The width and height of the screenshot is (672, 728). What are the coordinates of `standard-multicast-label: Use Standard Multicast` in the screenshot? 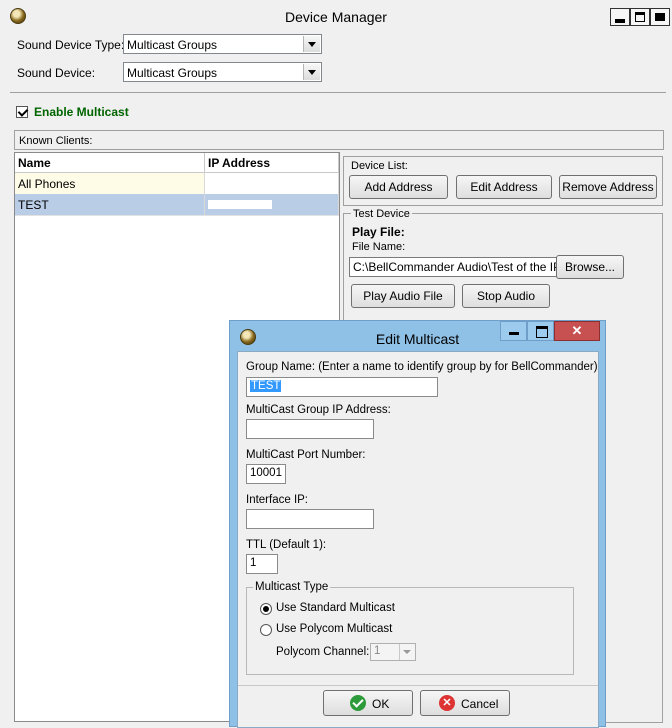 It's located at (335, 608).